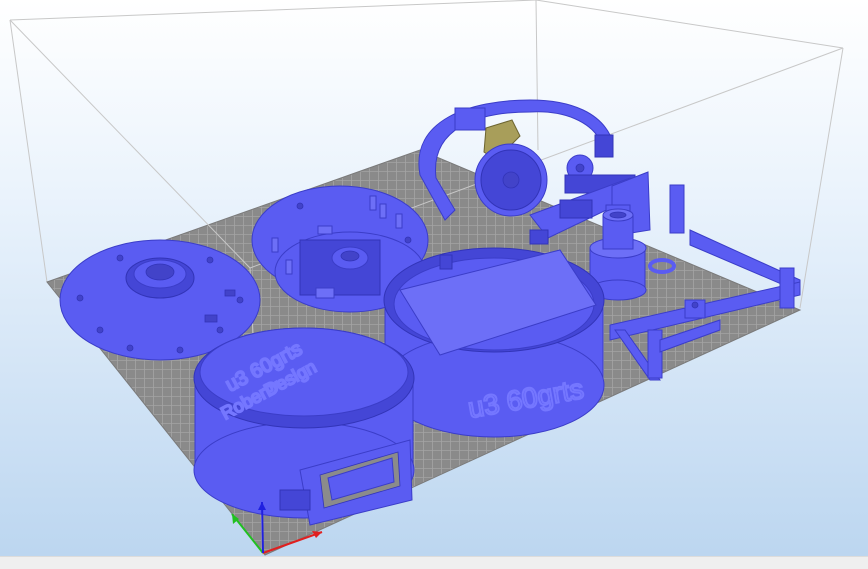 The height and width of the screenshot is (569, 868). What do you see at coordinates (494, 342) in the screenshot?
I see `right-housing-part: u3 60grts` at bounding box center [494, 342].